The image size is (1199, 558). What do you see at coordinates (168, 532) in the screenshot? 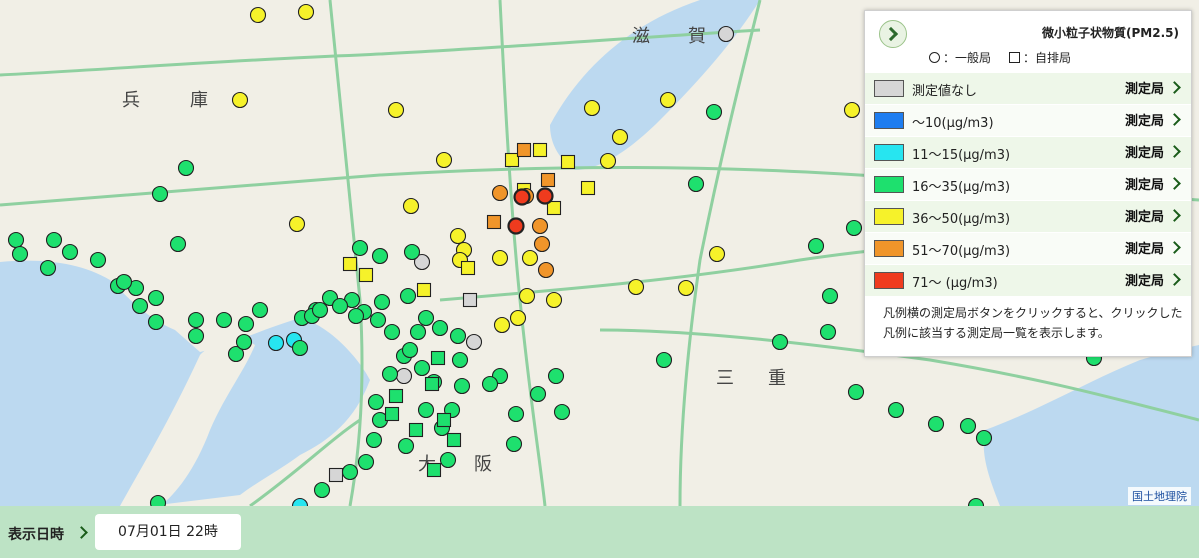
I see `date-selector: 07月01日 22時` at bounding box center [168, 532].